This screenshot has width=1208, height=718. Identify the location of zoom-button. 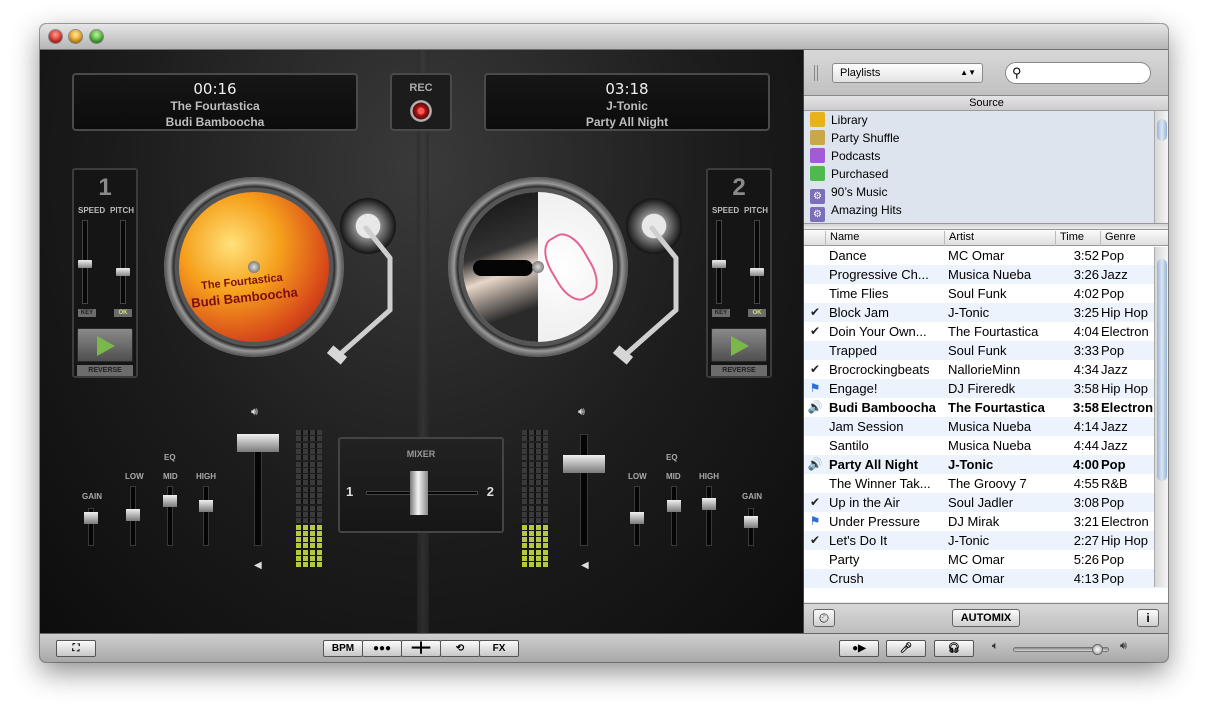
(96, 36).